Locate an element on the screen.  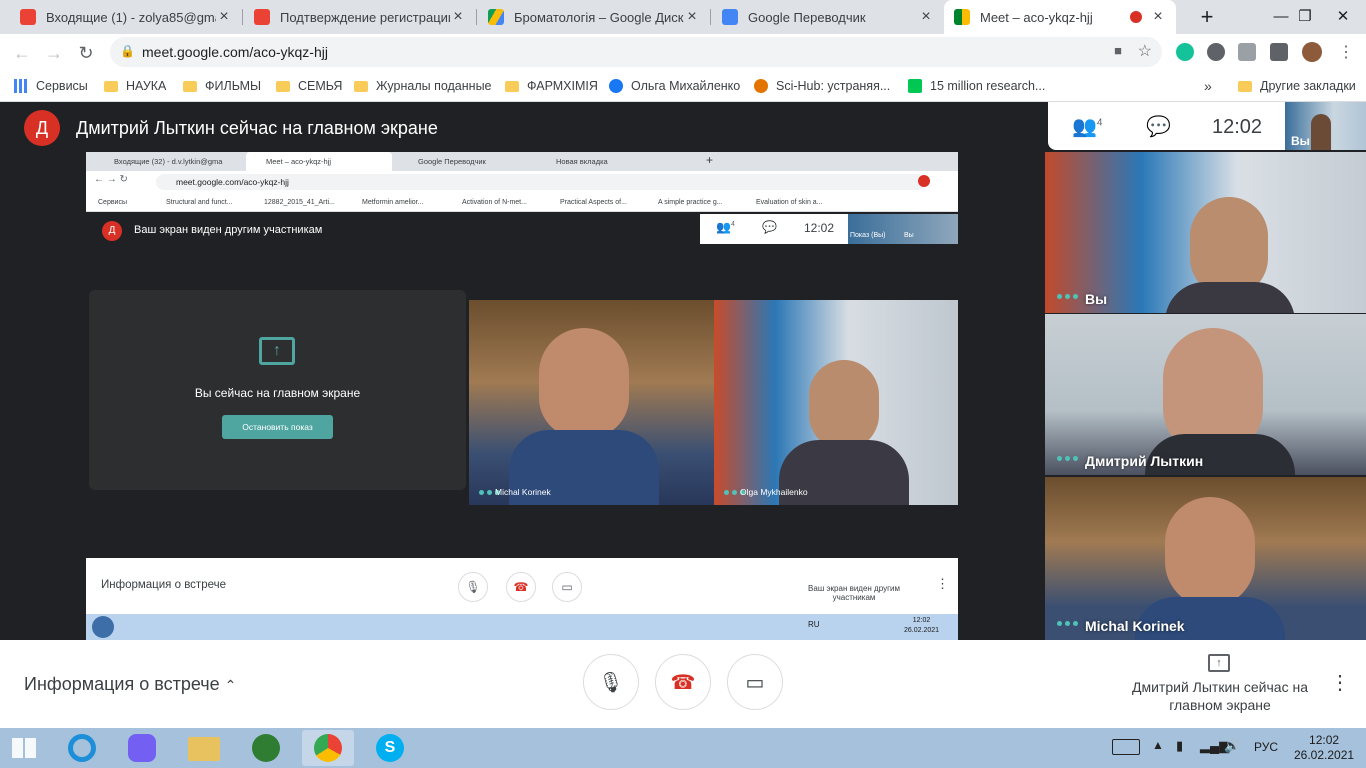
shared-date: 26.02.2021 is located at coordinates (922, 630).